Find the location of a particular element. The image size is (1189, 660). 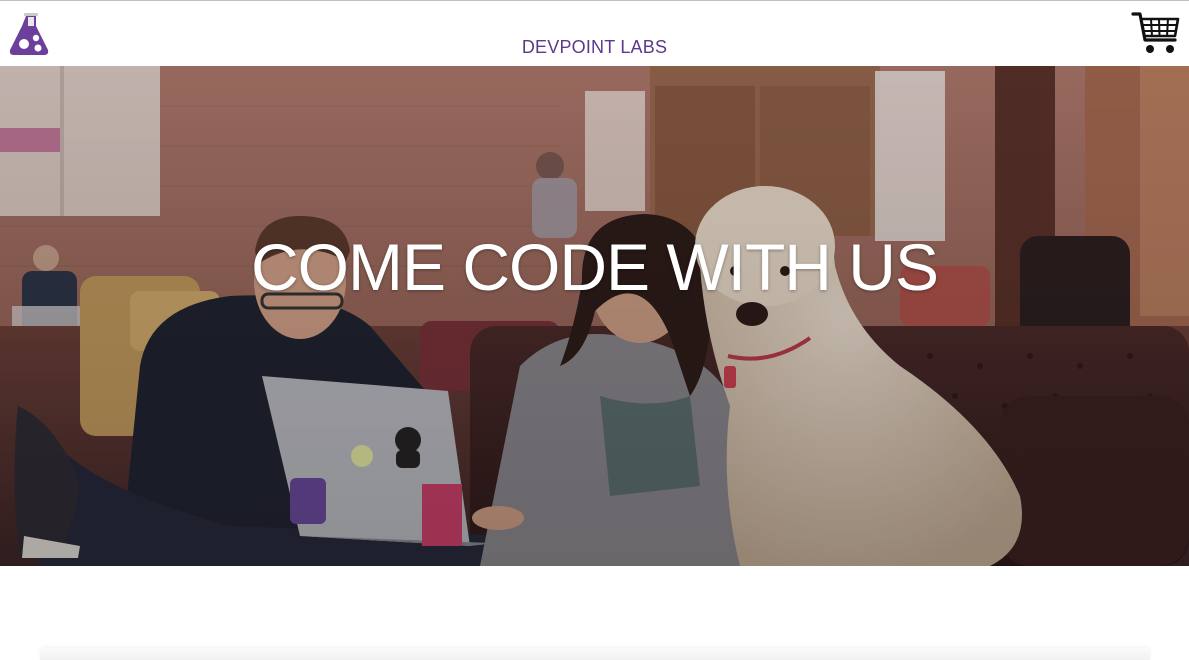

site-header: DEVPOINT LABS is located at coordinates (594, 33).